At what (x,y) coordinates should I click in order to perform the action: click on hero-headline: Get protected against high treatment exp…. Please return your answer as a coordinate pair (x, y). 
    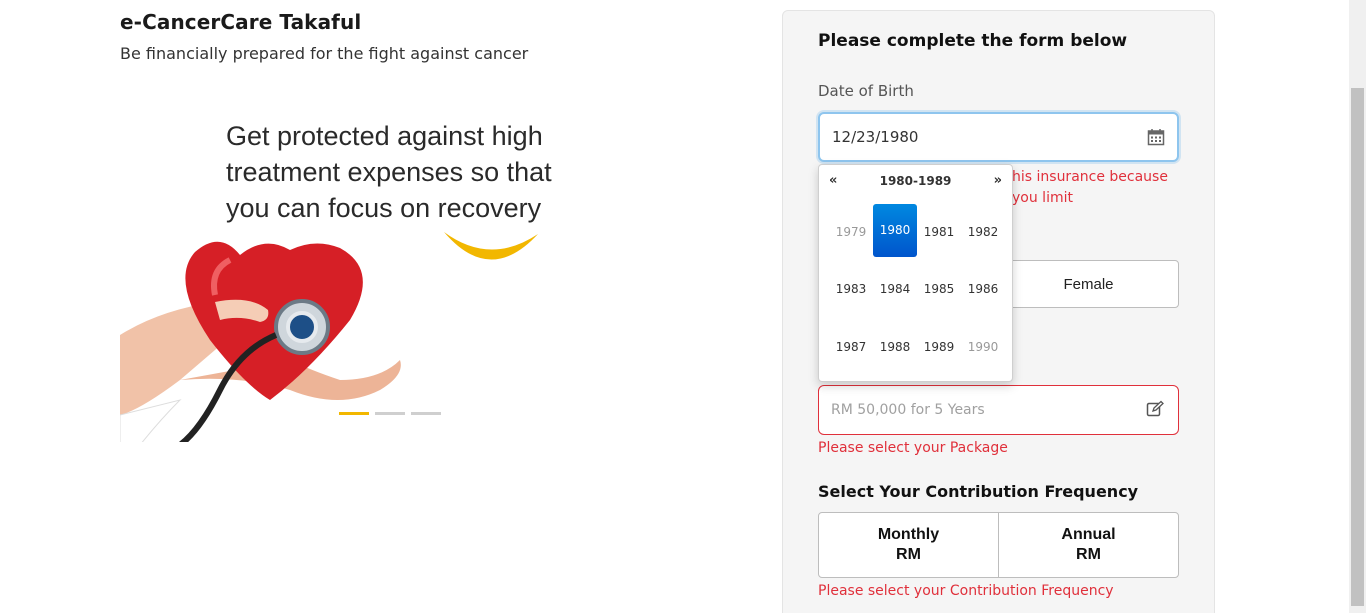
    Looking at the image, I should click on (389, 172).